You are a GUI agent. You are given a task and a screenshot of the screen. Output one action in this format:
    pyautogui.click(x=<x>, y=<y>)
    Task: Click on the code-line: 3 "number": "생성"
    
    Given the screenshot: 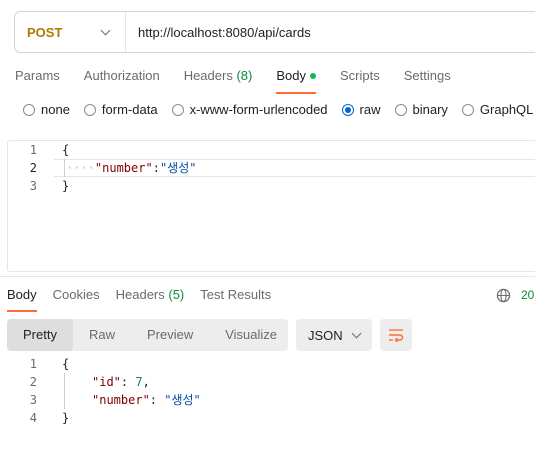 What is the action you would take?
    pyautogui.click(x=267, y=400)
    